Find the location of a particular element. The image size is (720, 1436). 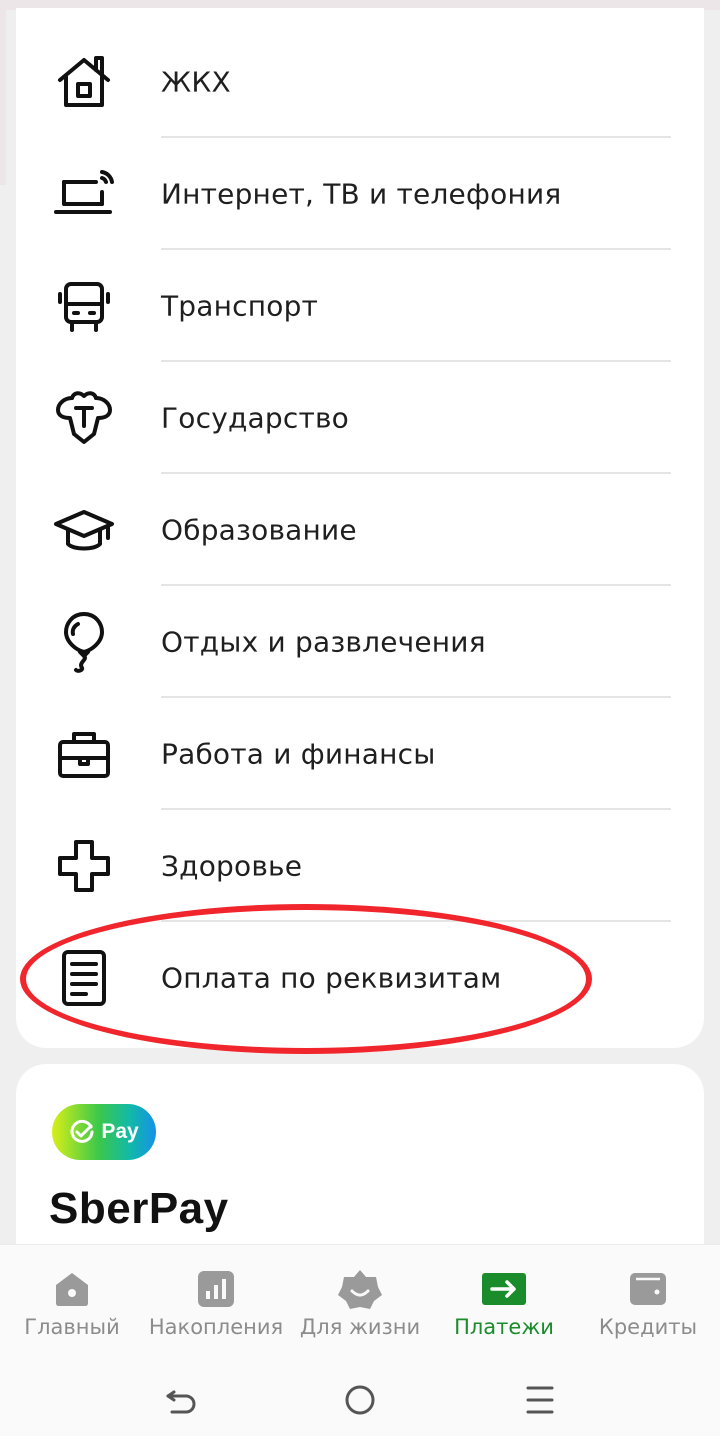

nav-label: Кредиты is located at coordinates (648, 1327).